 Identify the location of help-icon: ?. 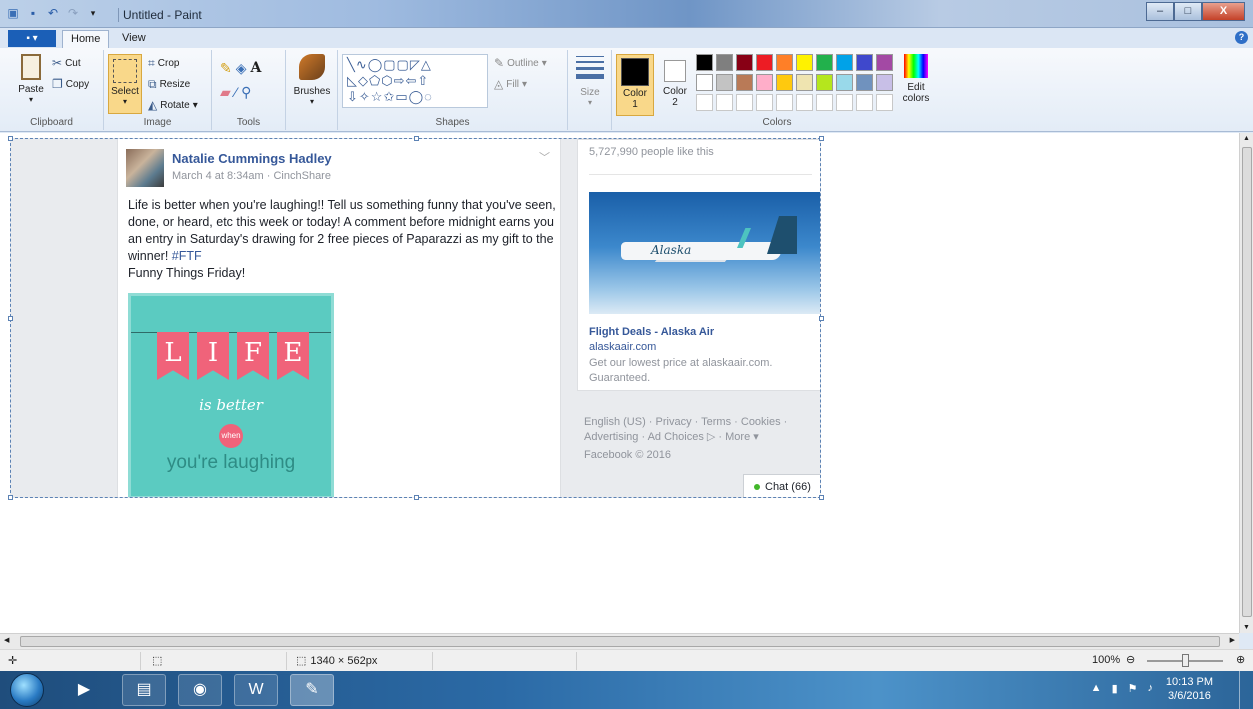
(1241, 37).